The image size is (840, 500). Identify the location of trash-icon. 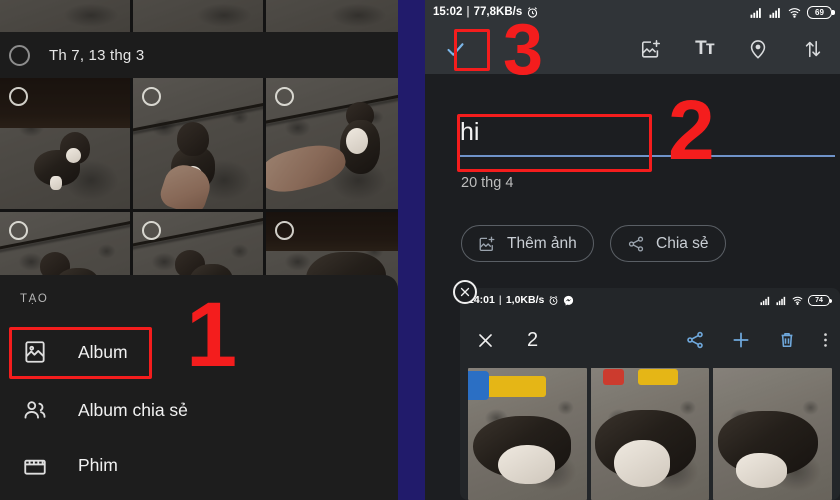
(787, 340).